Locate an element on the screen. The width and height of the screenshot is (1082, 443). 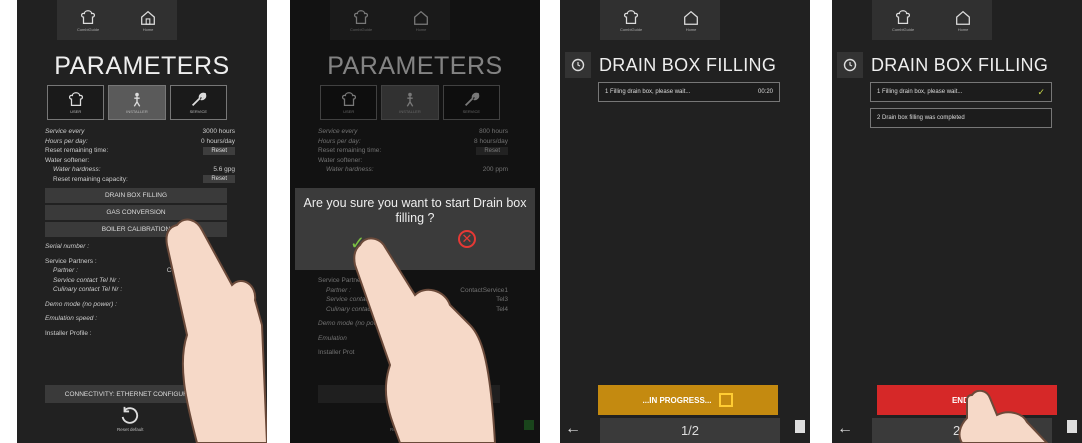
param-row: Demo mode (no power) : is located at coordinates (140, 305).